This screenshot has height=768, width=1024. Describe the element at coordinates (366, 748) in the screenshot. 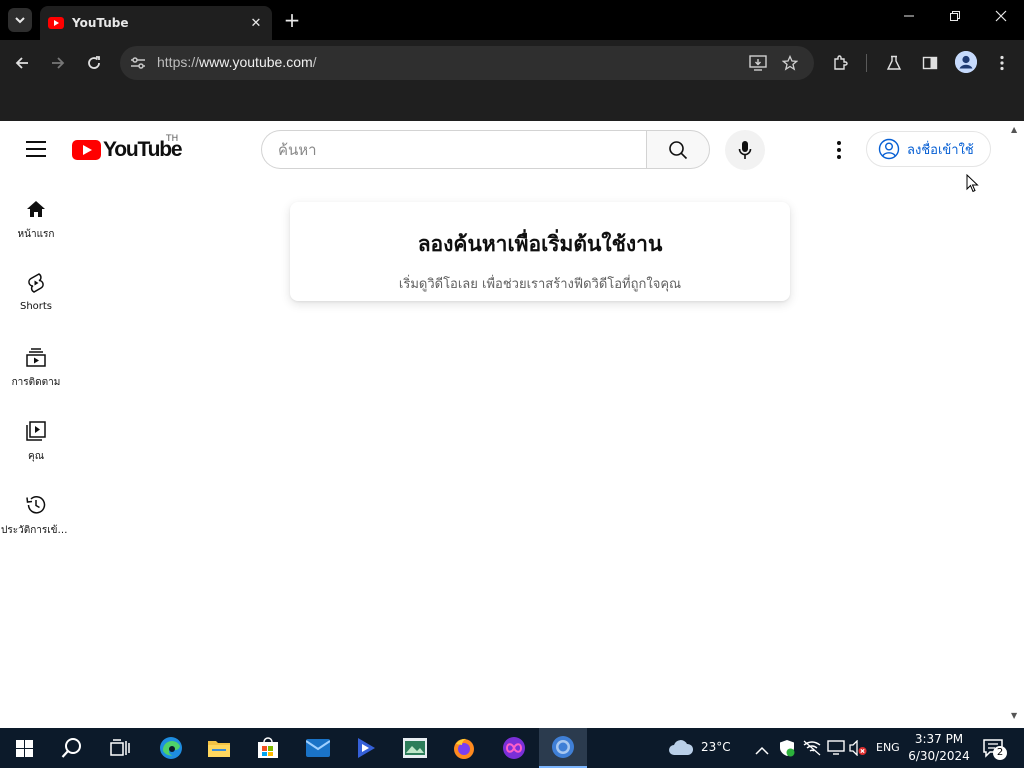

I see `media-player-icon` at that location.